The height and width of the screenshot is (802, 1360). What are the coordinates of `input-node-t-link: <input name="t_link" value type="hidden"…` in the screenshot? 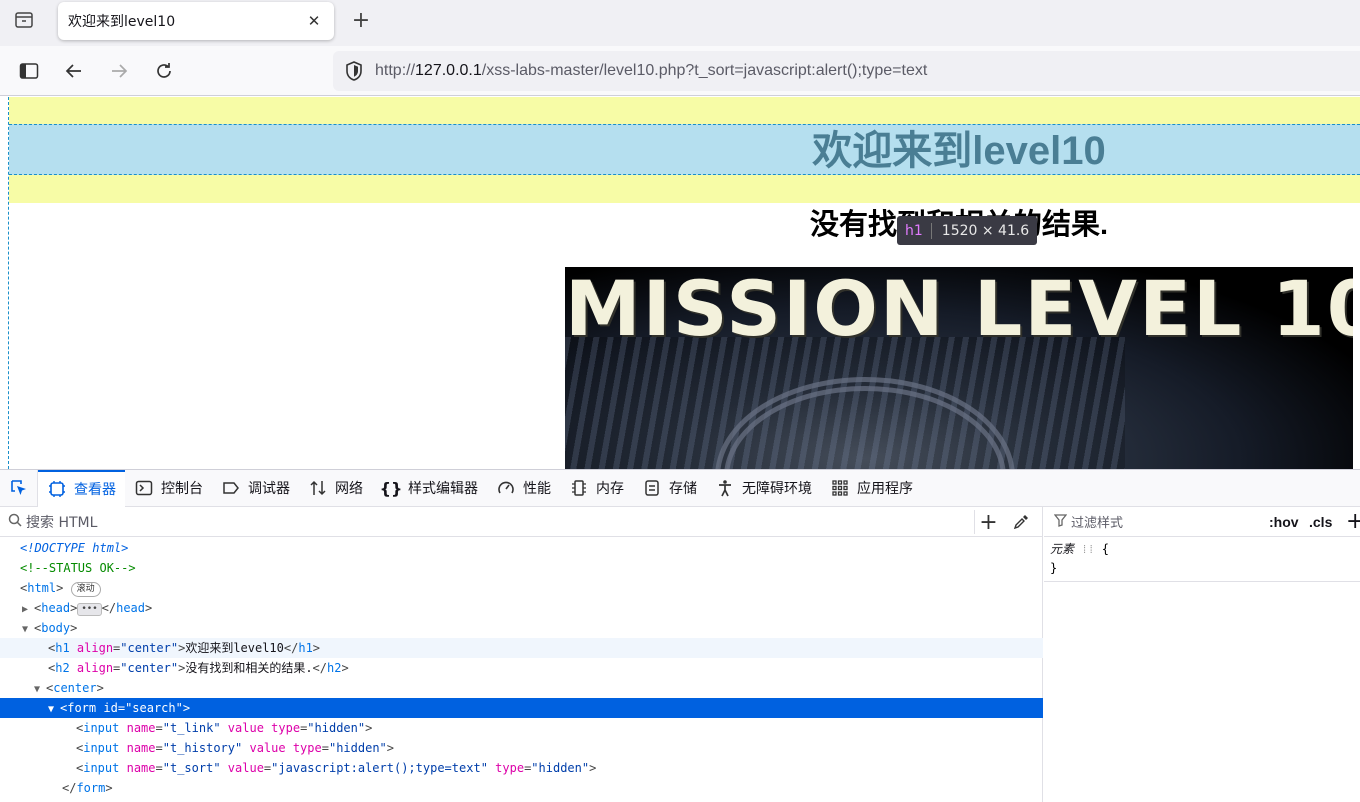 It's located at (521, 728).